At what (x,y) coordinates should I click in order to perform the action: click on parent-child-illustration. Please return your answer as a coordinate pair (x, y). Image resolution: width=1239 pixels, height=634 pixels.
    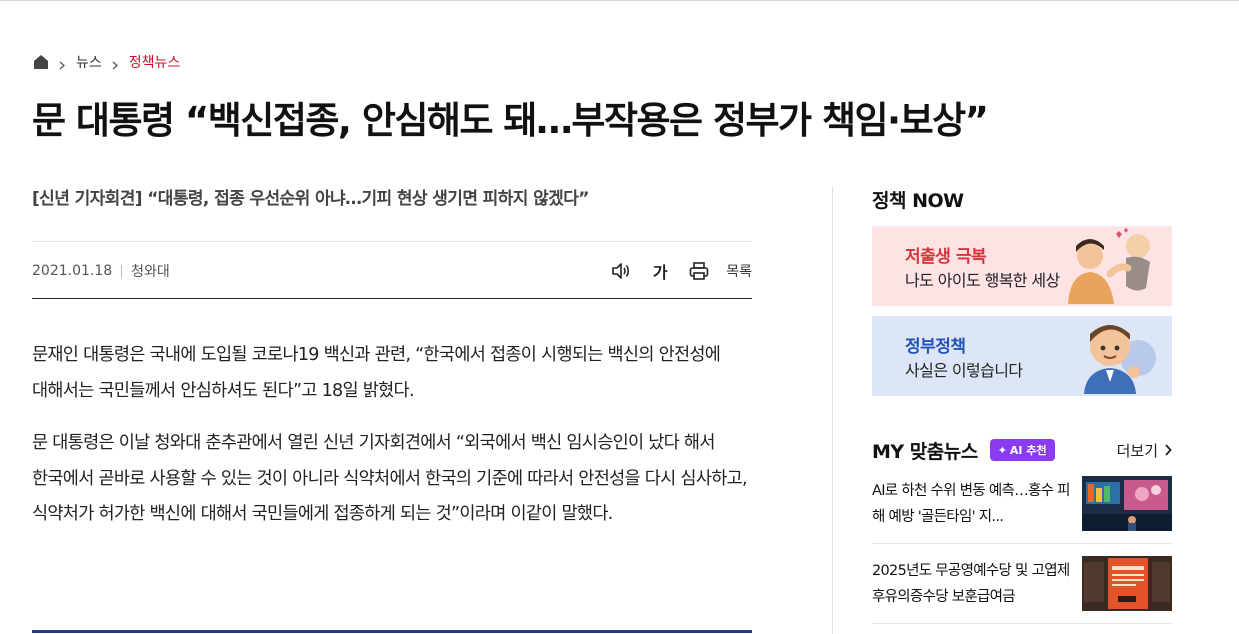
    Looking at the image, I should click on (1109, 266).